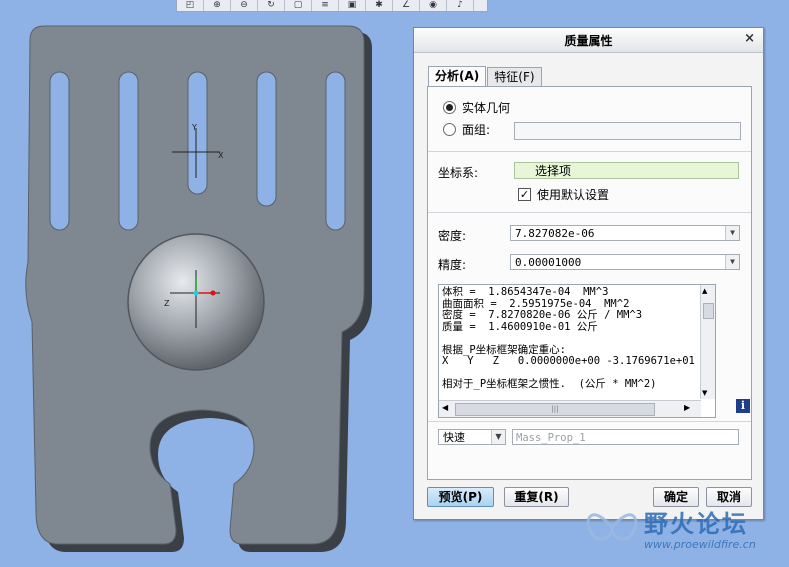  What do you see at coordinates (472, 437) in the screenshot?
I see `calculation-mode-combo: 快速 ▼` at bounding box center [472, 437].